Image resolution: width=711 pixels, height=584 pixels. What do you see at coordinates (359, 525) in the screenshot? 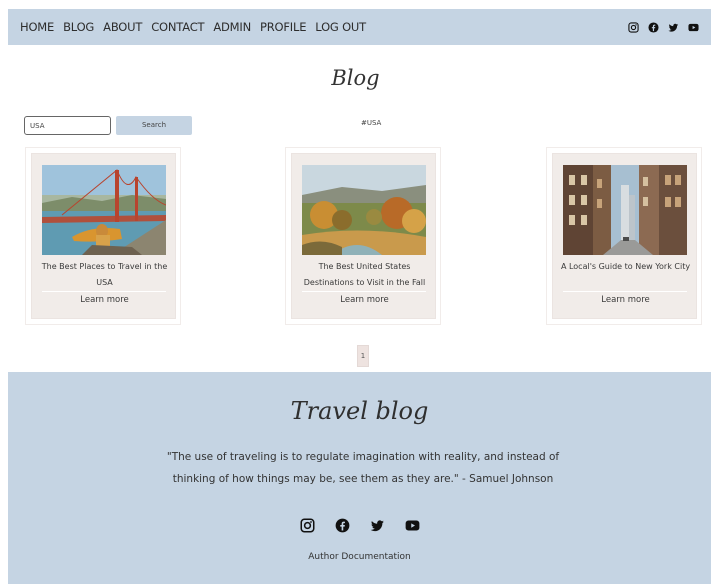
I see `footer-social-icons` at bounding box center [359, 525].